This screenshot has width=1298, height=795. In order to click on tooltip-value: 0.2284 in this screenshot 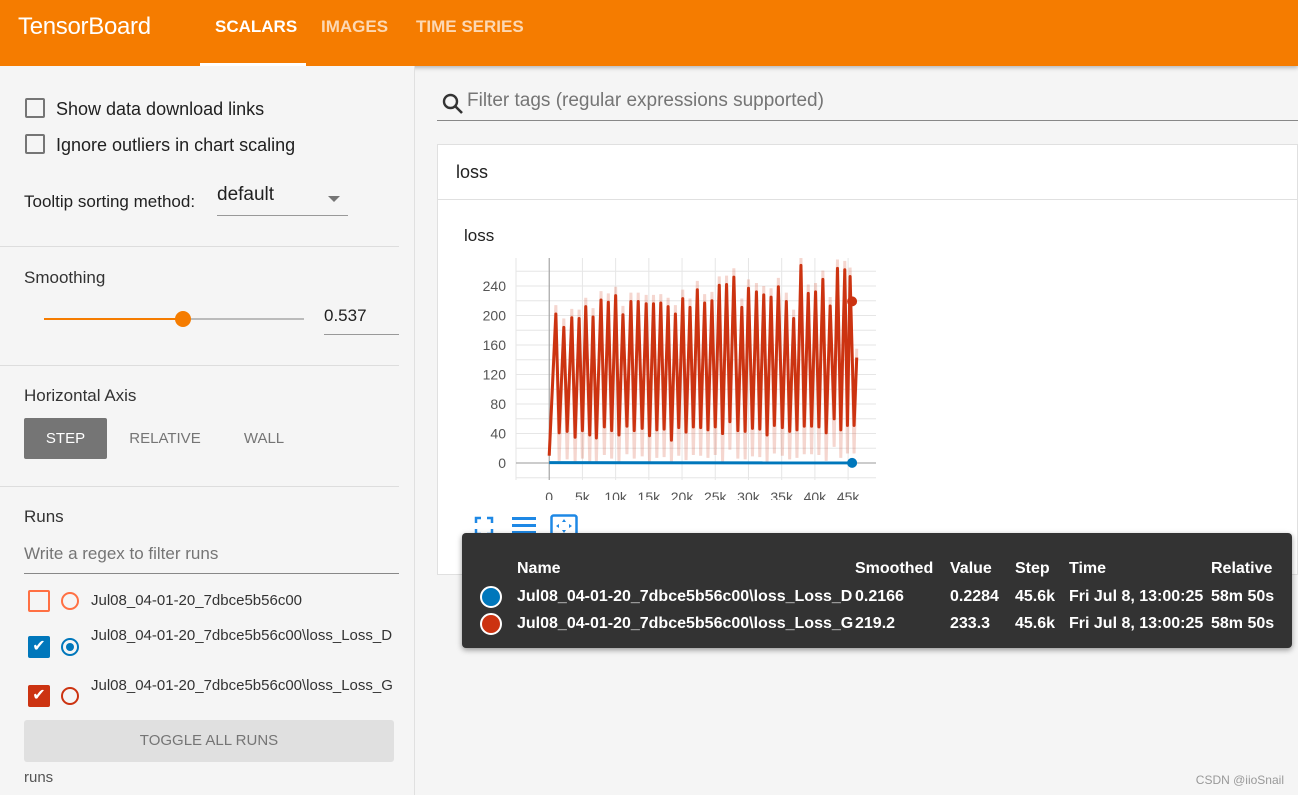, I will do `click(974, 596)`.